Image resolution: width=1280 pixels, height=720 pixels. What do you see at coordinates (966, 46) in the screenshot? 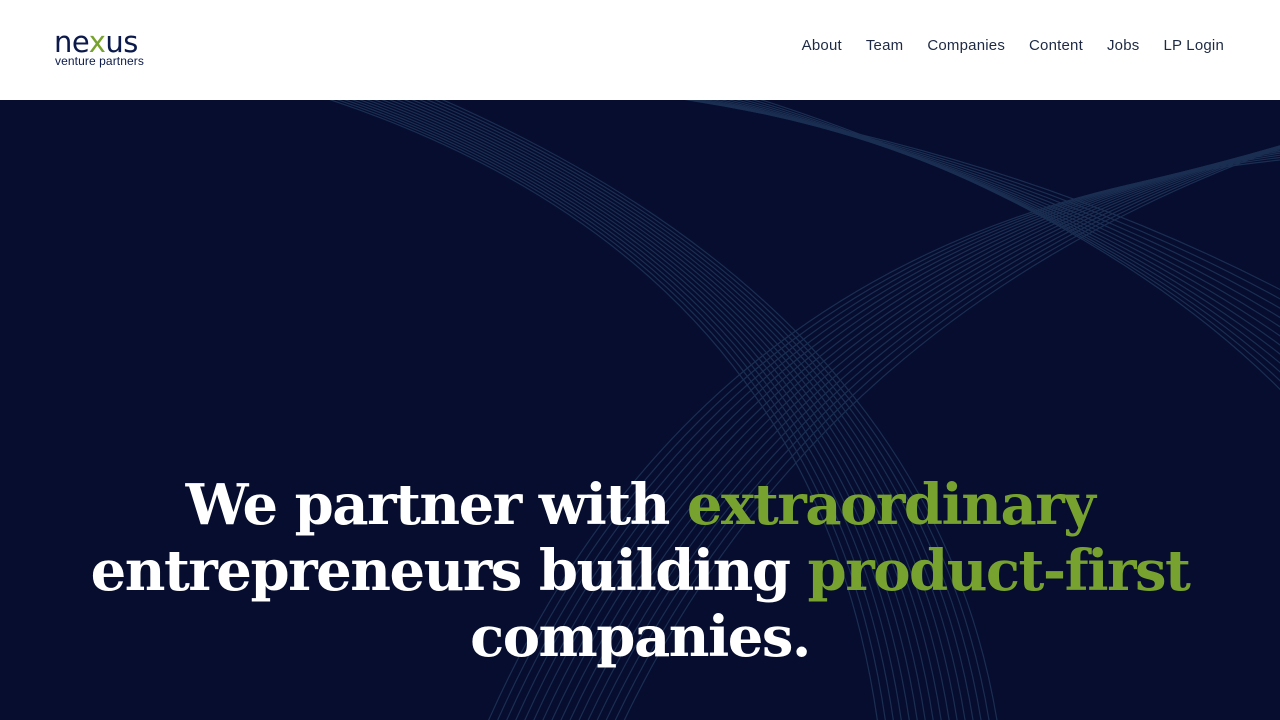
I see `nav-link-companies: Companies` at bounding box center [966, 46].